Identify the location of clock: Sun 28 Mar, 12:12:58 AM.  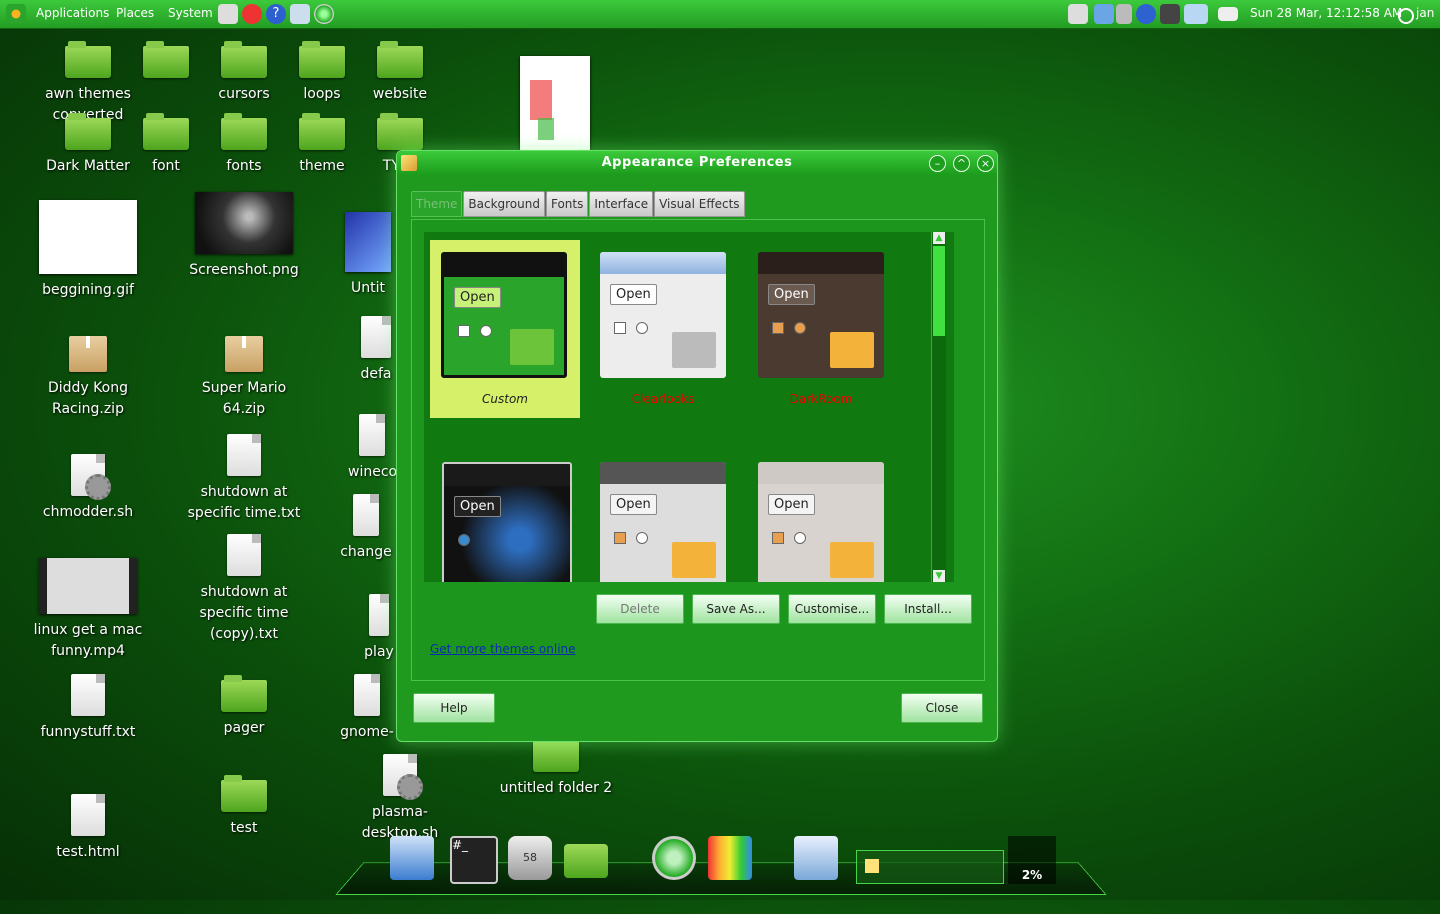
(1326, 13).